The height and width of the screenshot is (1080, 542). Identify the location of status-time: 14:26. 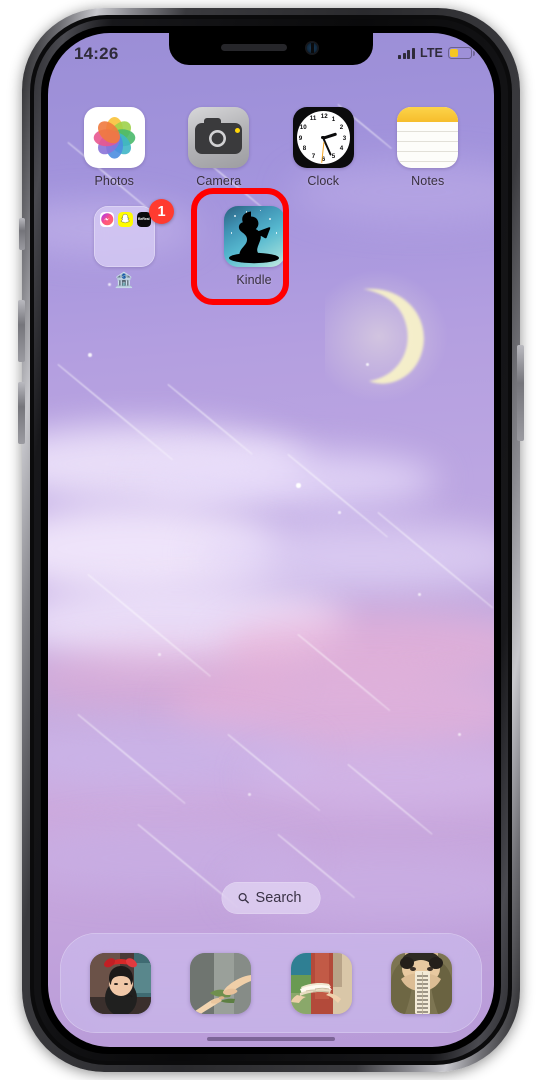
(96, 53).